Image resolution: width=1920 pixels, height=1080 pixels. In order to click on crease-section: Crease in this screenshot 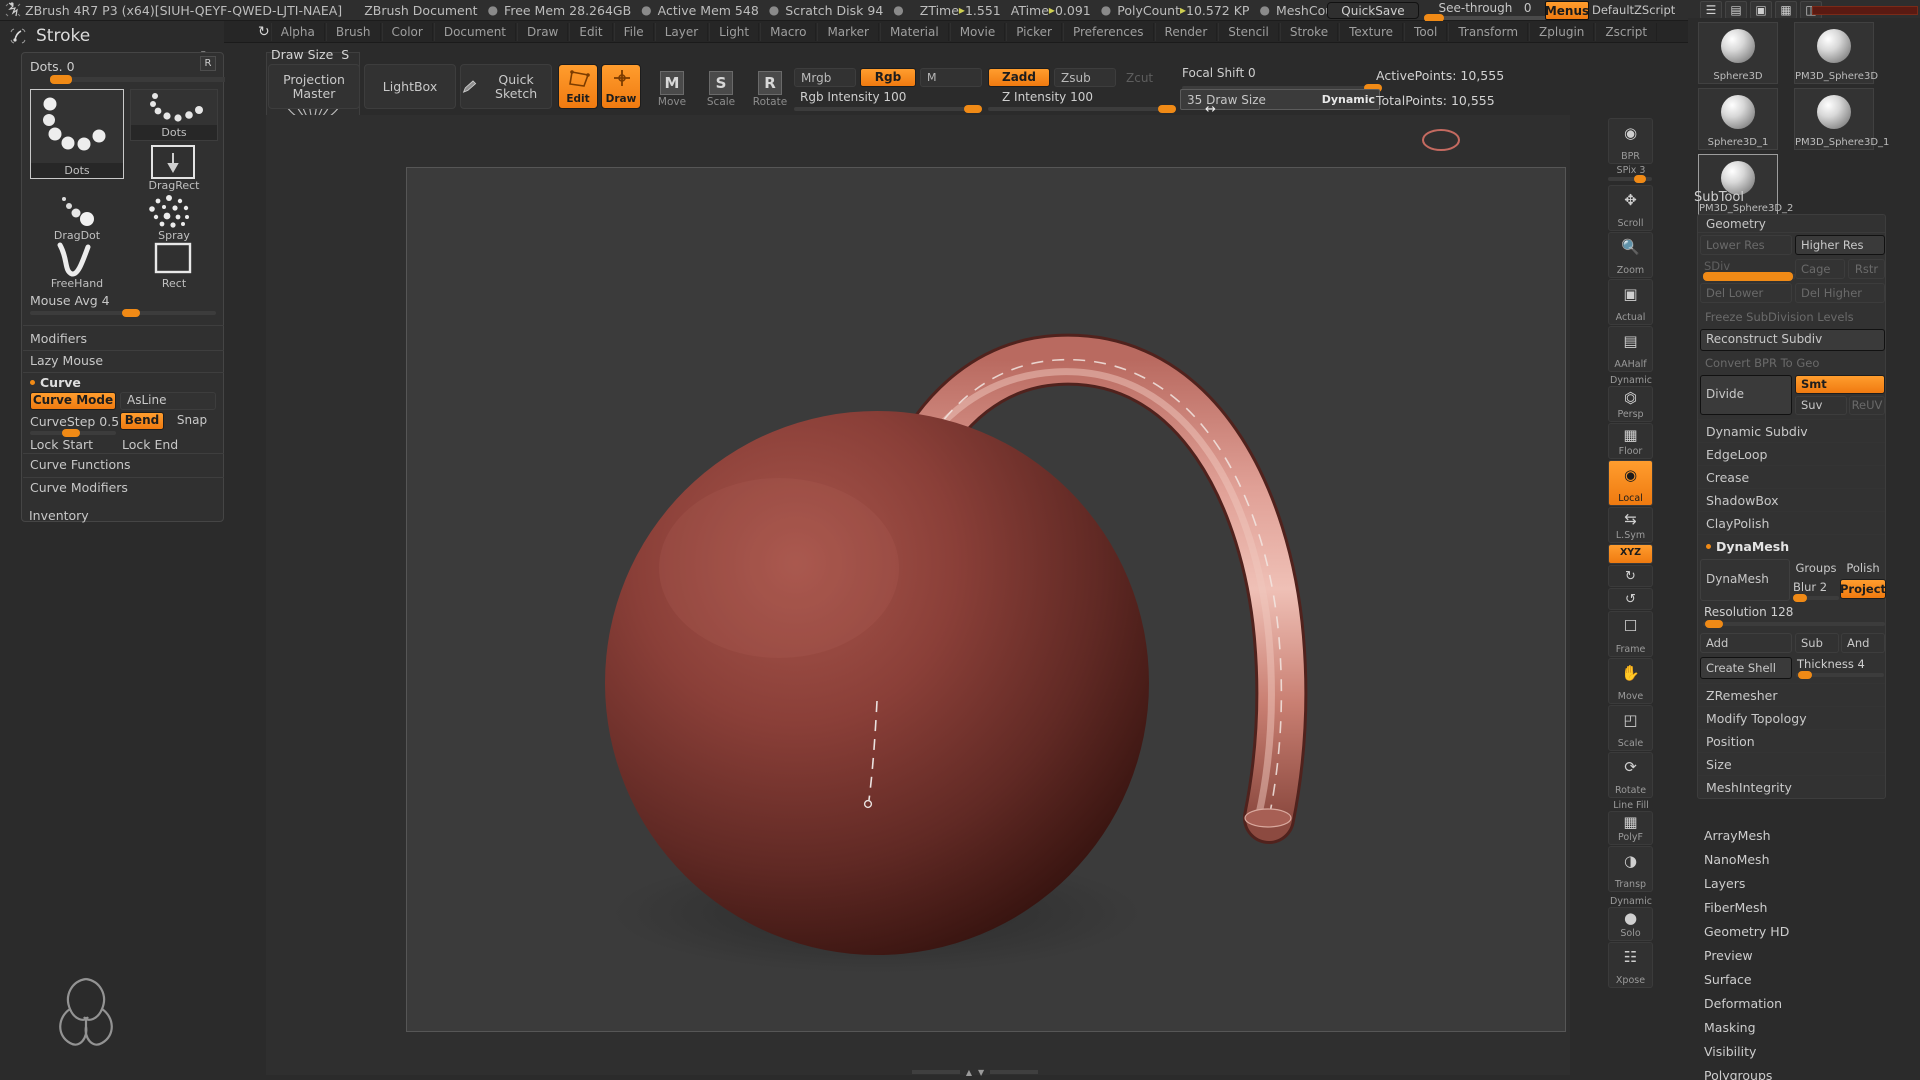, I will do `click(1791, 476)`.